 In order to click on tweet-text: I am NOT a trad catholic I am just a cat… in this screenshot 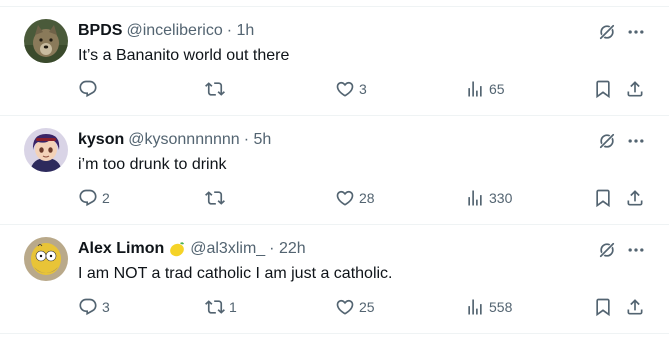, I will do `click(235, 273)`.